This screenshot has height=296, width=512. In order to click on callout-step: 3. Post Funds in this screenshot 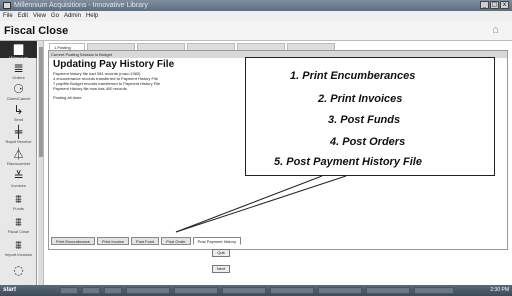, I will do `click(364, 120)`.